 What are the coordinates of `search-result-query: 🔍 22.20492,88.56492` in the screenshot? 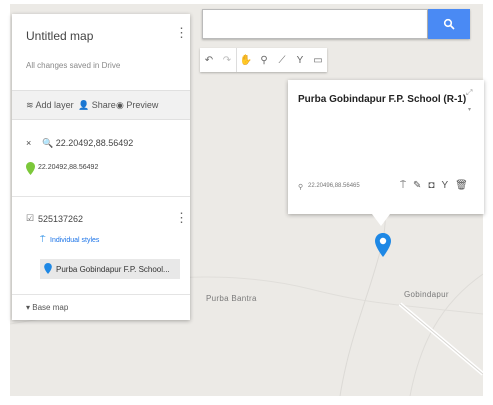 It's located at (88, 143).